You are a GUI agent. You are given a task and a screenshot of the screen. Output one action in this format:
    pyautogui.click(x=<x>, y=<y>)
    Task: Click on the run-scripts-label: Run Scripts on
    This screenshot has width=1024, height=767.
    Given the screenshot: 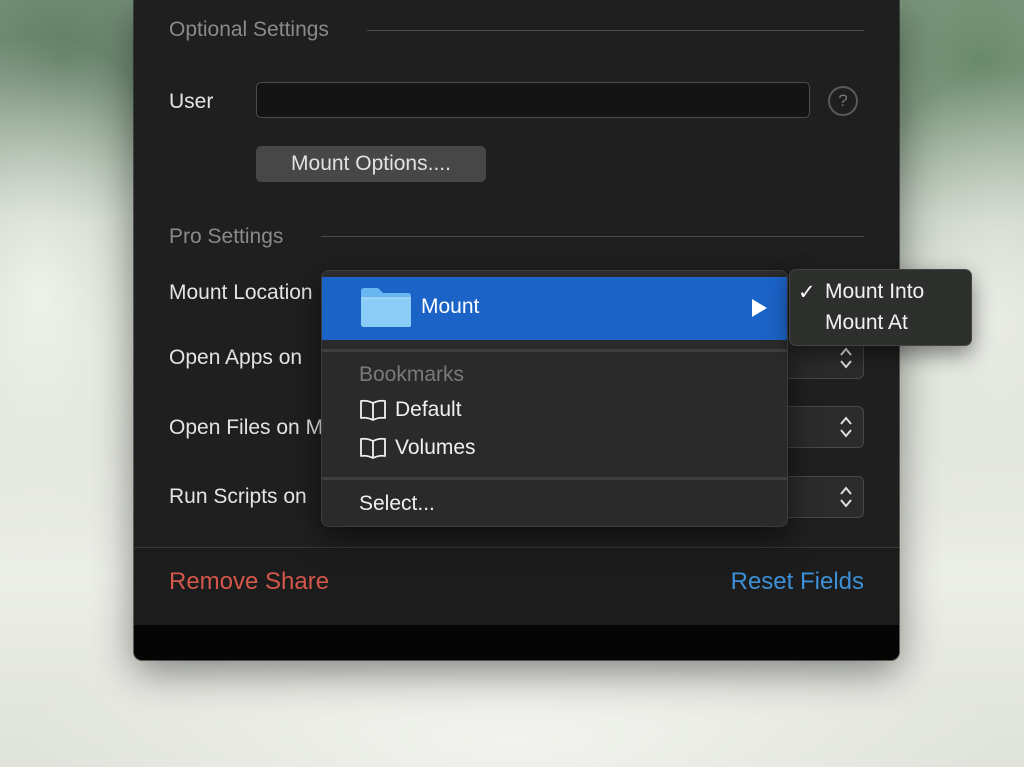 What is the action you would take?
    pyautogui.click(x=238, y=496)
    